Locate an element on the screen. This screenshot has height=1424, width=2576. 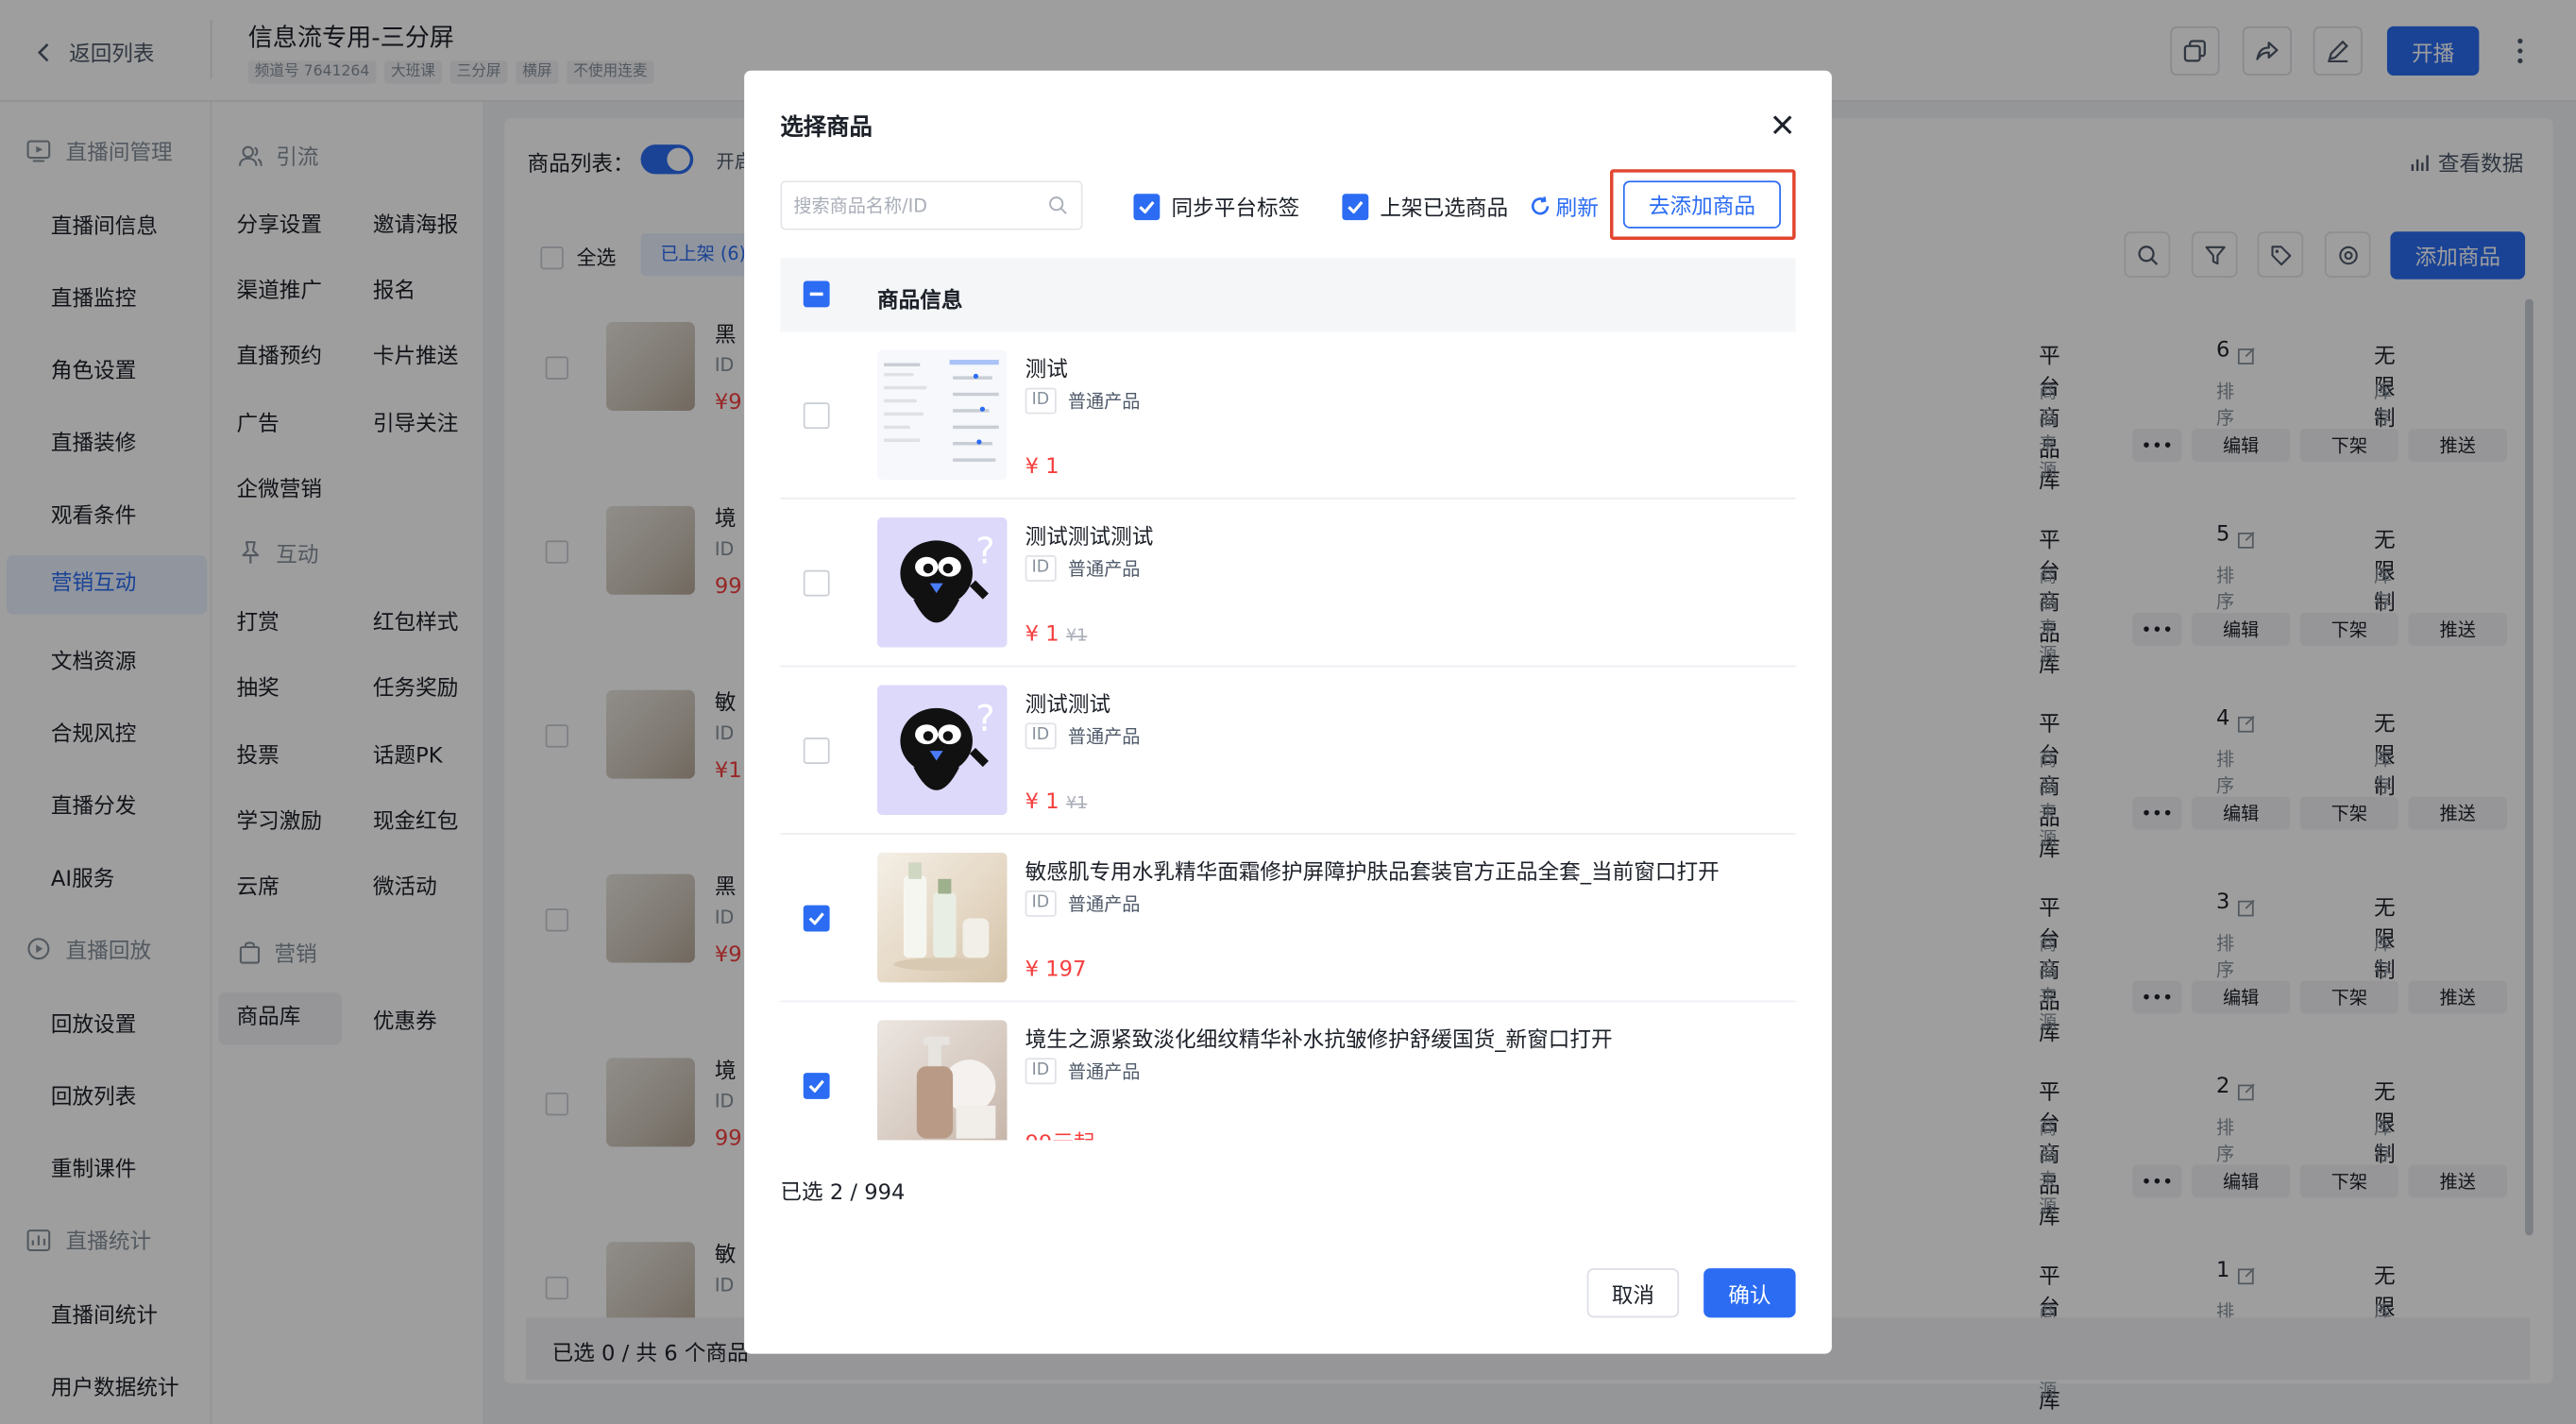
list-selected-checkbox is located at coordinates (1355, 206).